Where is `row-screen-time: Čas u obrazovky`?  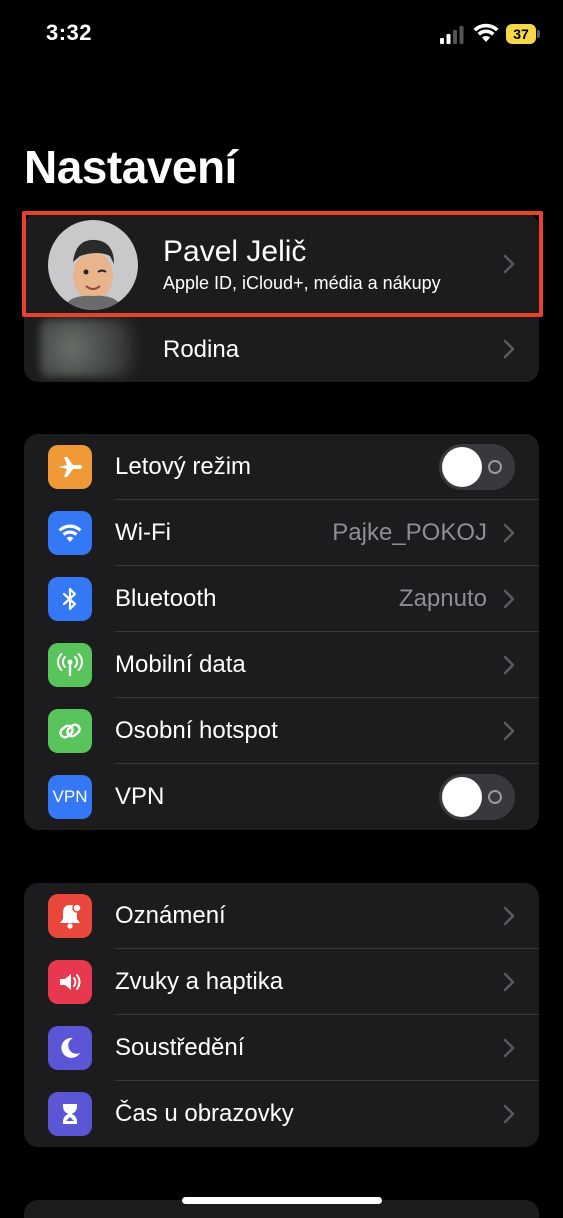 row-screen-time: Čas u obrazovky is located at coordinates (281, 1114).